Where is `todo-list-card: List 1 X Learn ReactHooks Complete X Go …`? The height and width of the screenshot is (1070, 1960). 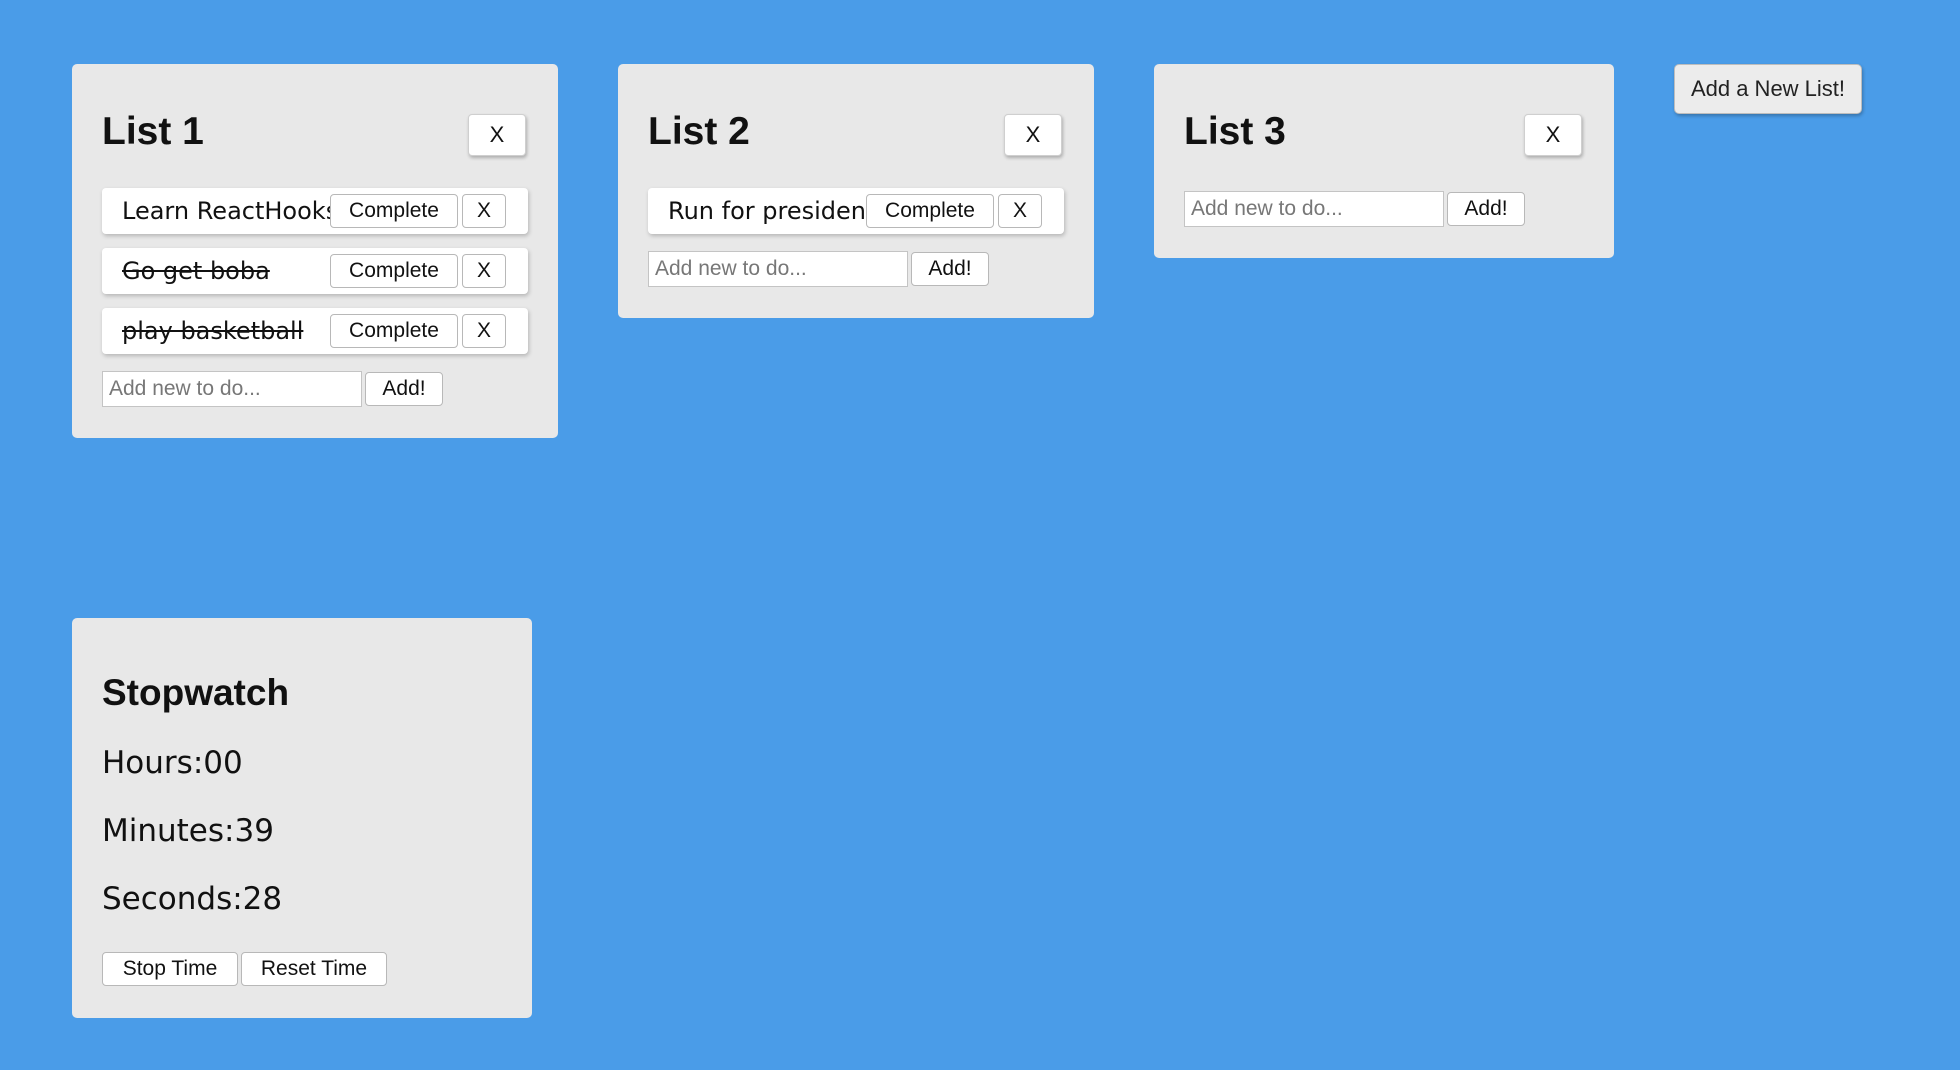 todo-list-card: List 1 X Learn ReactHooks Complete X Go … is located at coordinates (315, 251).